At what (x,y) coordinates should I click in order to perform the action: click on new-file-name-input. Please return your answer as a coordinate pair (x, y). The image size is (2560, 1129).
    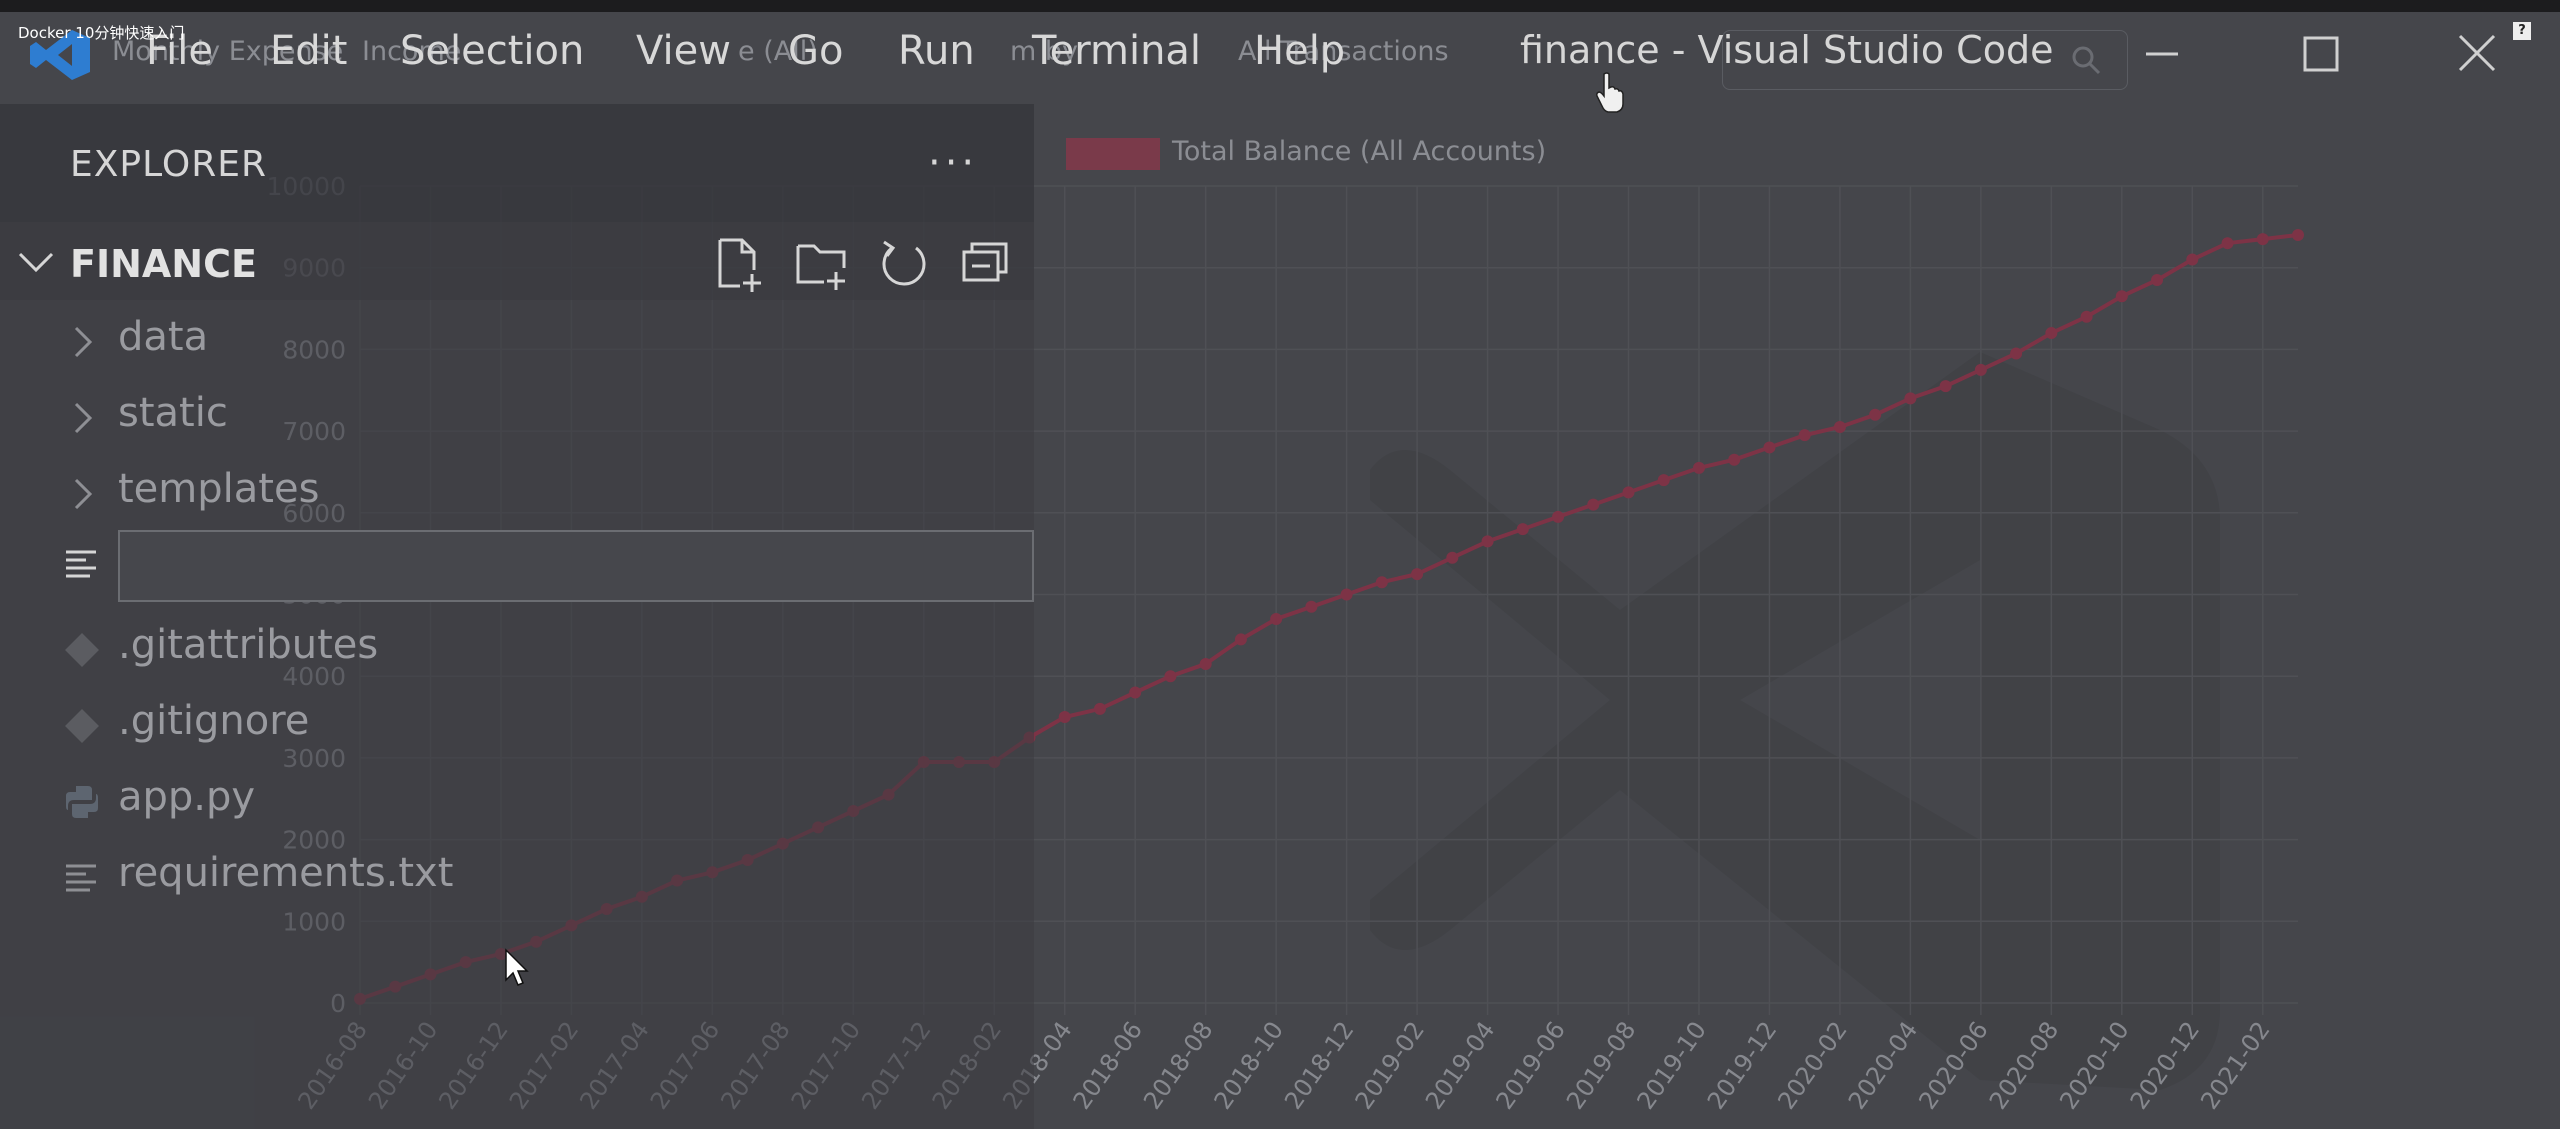
    Looking at the image, I should click on (576, 566).